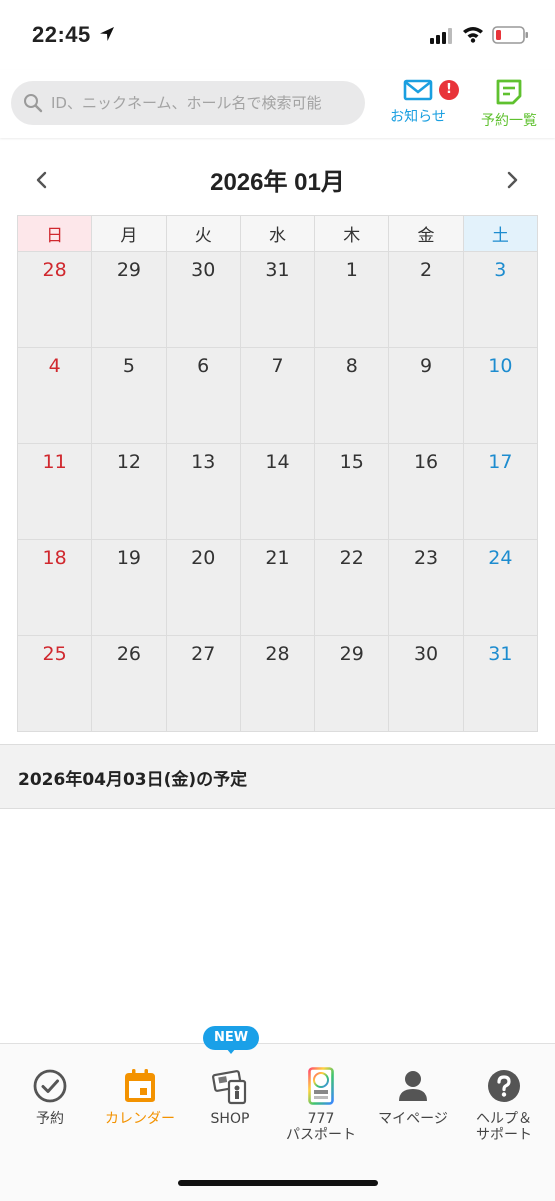 Image resolution: width=555 pixels, height=1201 pixels. I want to click on calendar-week-row: 18 19 20 21 22 23 24, so click(277, 587).